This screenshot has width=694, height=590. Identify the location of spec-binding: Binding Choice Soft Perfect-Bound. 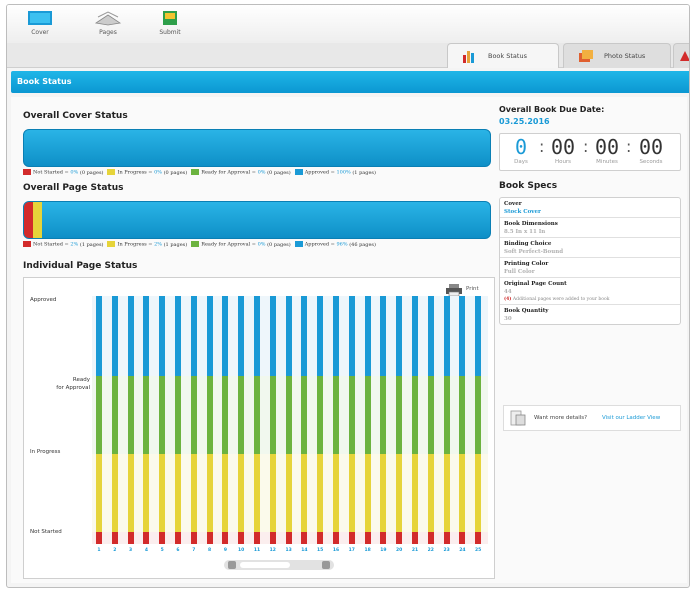
(590, 248).